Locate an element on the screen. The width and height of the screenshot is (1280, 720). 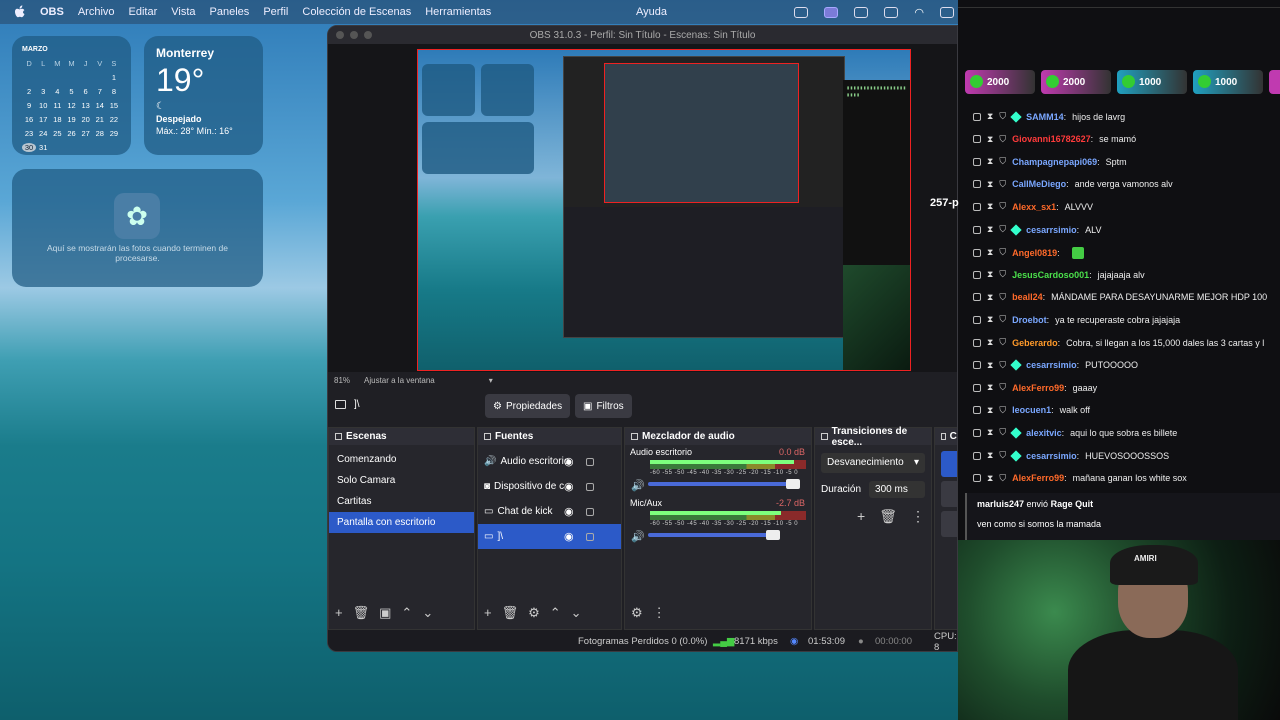
chat-message: ⧗ ⛉ JesusCardoso001: jajajaaja alv is located at coordinates (1059, 274).